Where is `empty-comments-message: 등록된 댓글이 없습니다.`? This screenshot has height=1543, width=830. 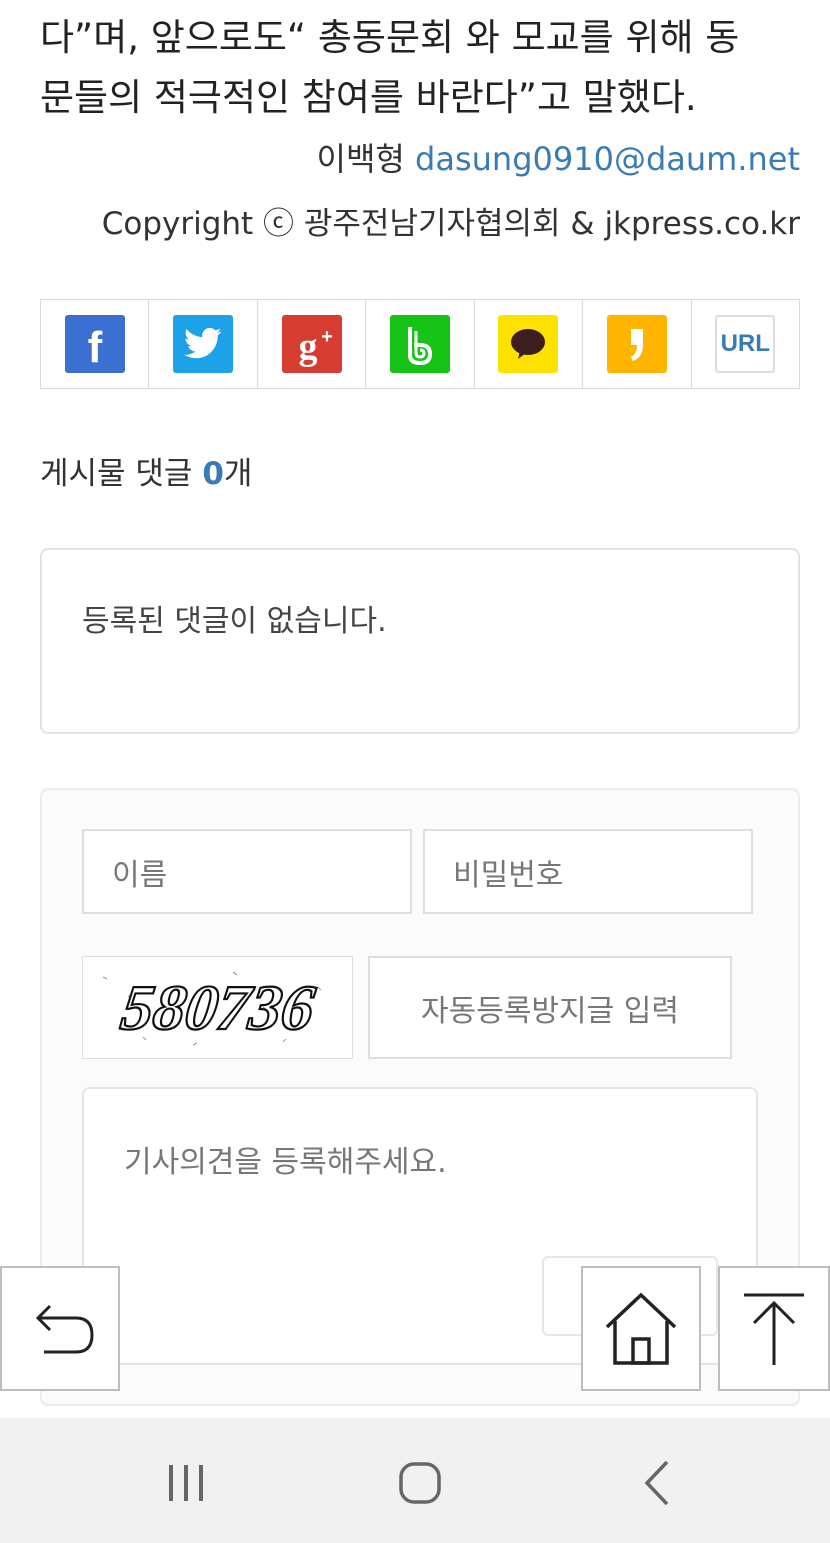
empty-comments-message: 등록된 댓글이 없습니다. is located at coordinates (234, 621).